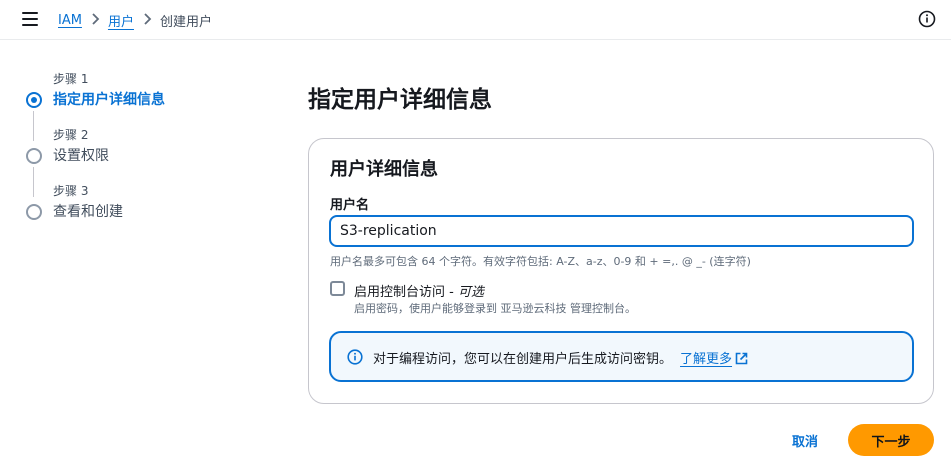 This screenshot has height=470, width=951. What do you see at coordinates (71, 79) in the screenshot?
I see `step-number: 步骤 1` at bounding box center [71, 79].